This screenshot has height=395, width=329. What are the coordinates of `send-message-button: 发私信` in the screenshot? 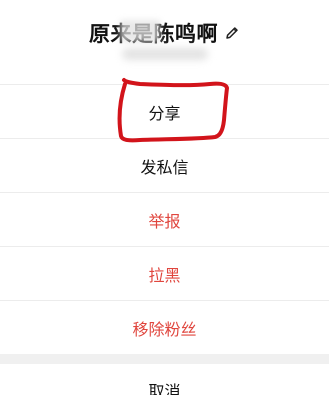 It's located at (164, 165).